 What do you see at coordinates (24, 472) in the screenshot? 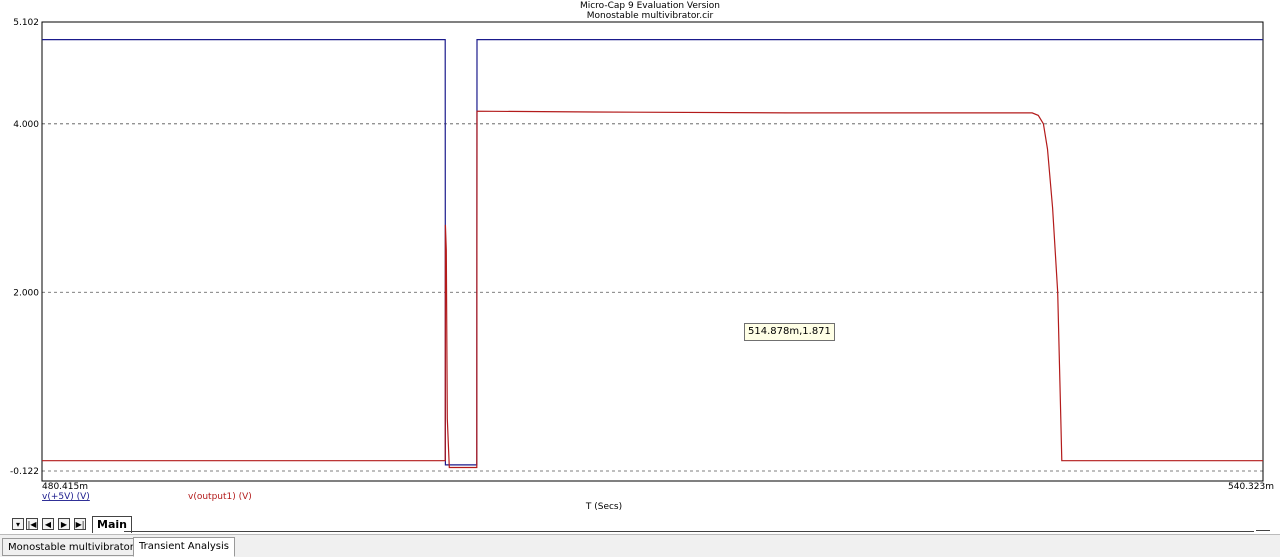
I see `y-tick-label-3: -0.122` at bounding box center [24, 472].